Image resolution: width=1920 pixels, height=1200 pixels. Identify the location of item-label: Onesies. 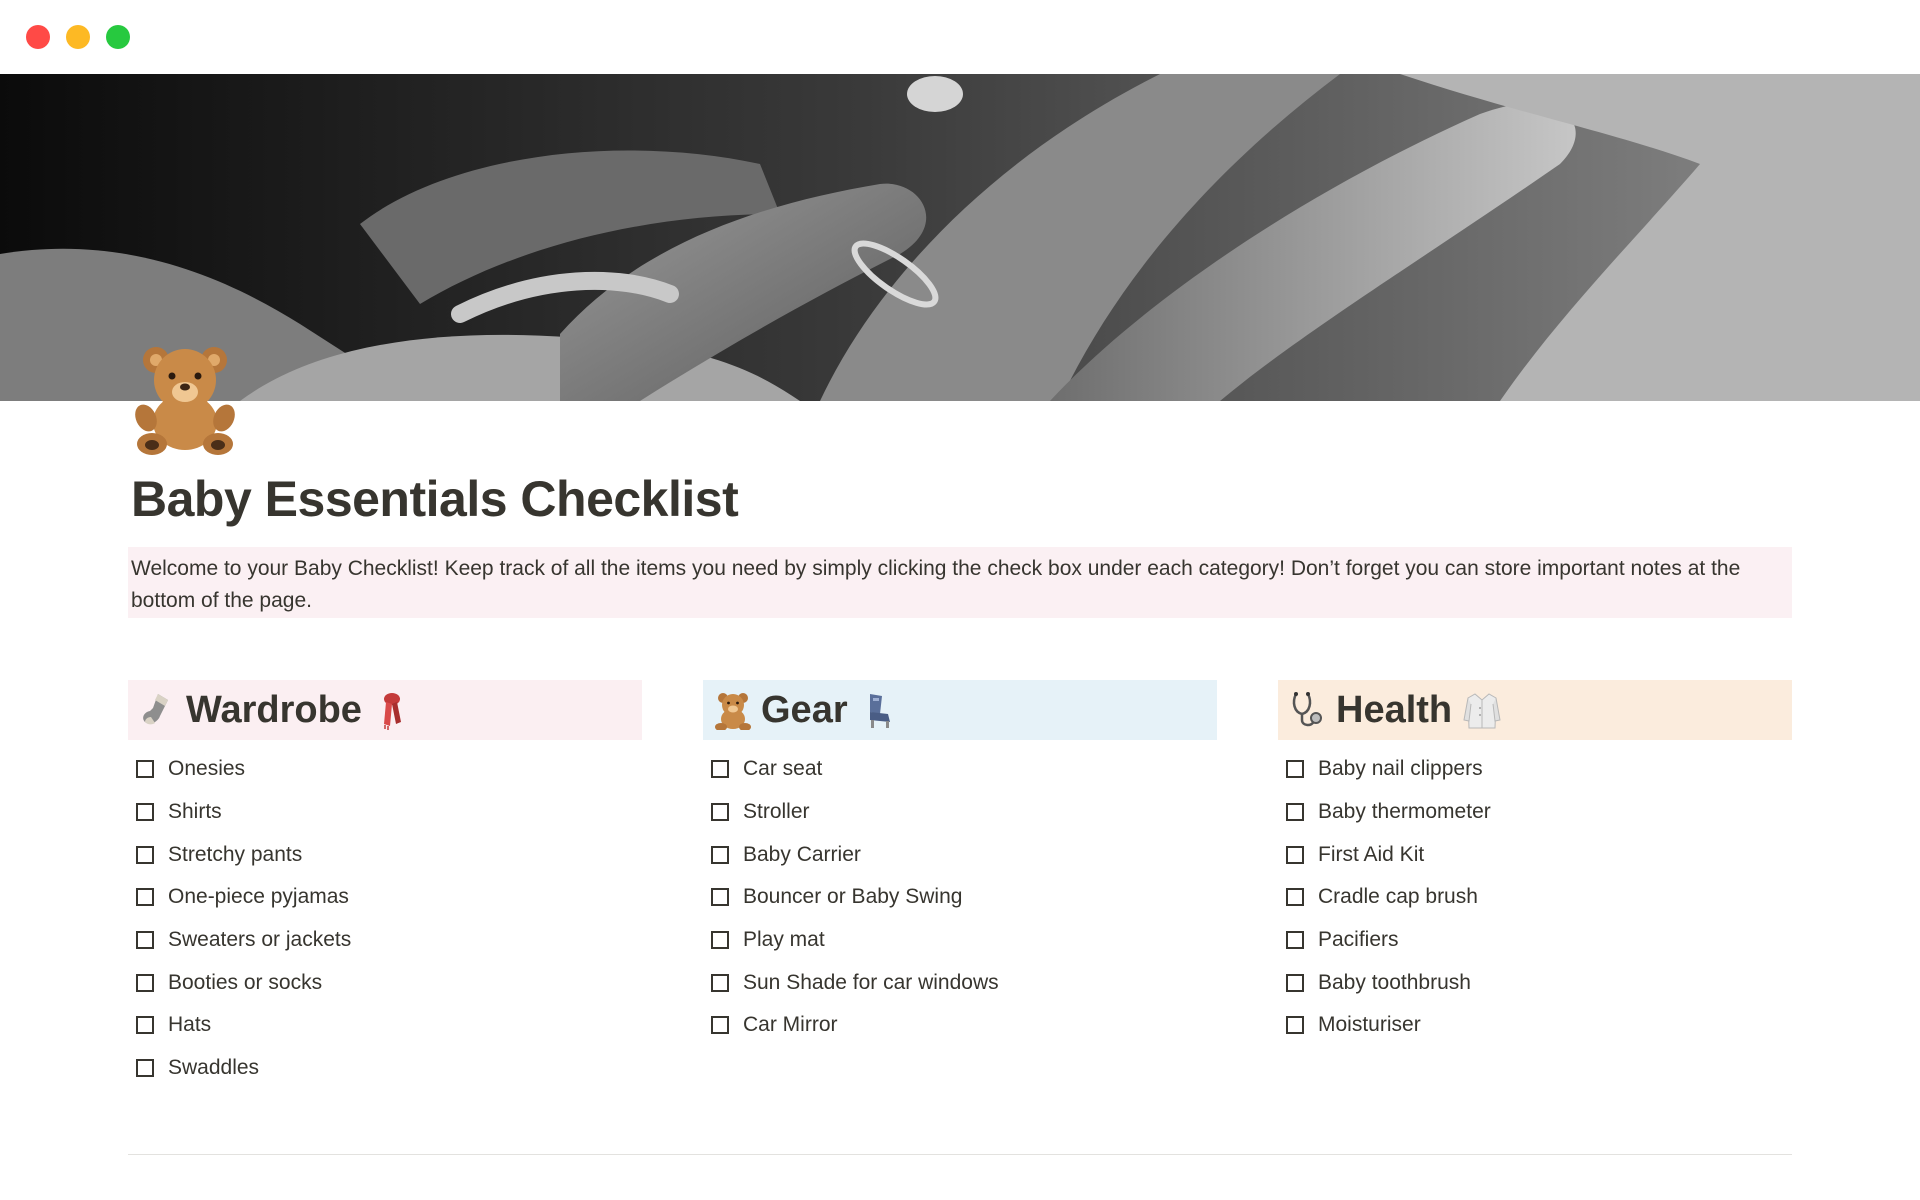
(206, 769).